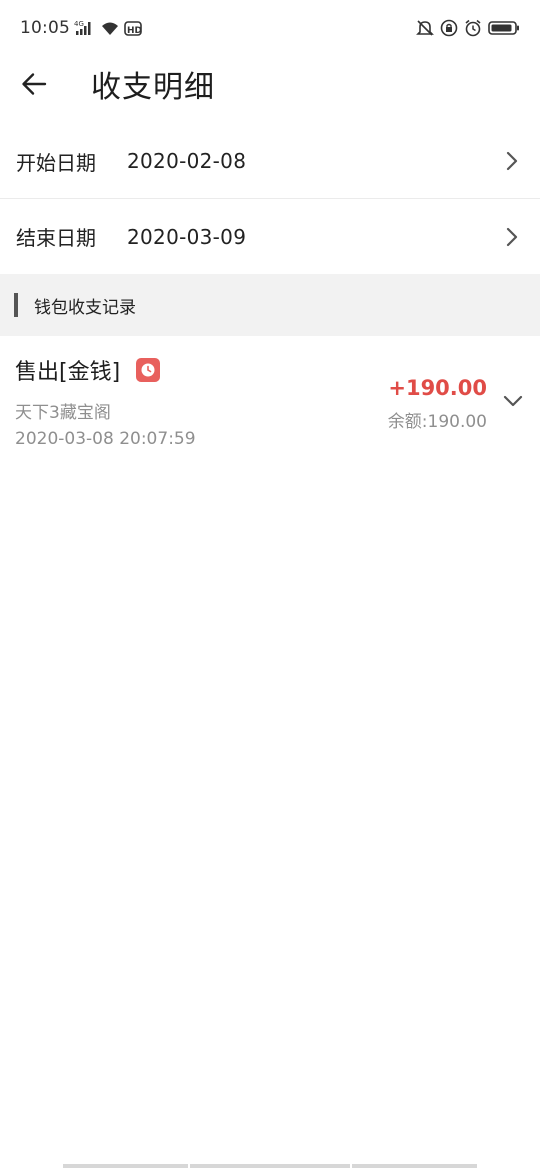 This screenshot has width=540, height=1170. What do you see at coordinates (473, 28) in the screenshot?
I see `alarm-icon` at bounding box center [473, 28].